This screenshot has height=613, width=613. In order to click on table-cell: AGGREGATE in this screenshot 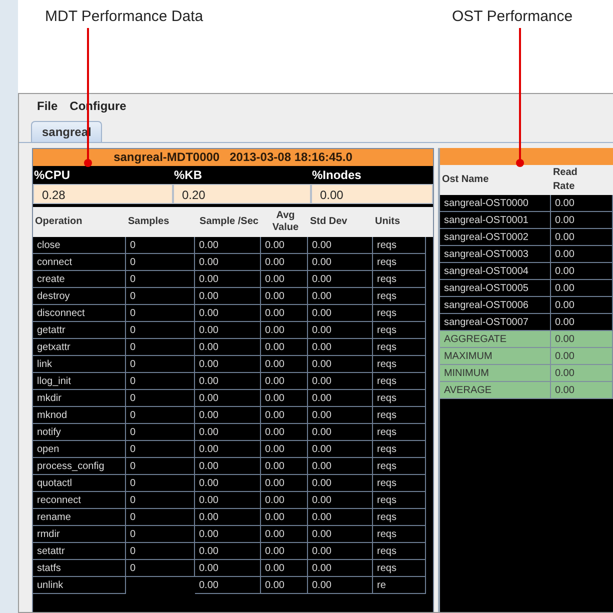, I will do `click(495, 339)`.